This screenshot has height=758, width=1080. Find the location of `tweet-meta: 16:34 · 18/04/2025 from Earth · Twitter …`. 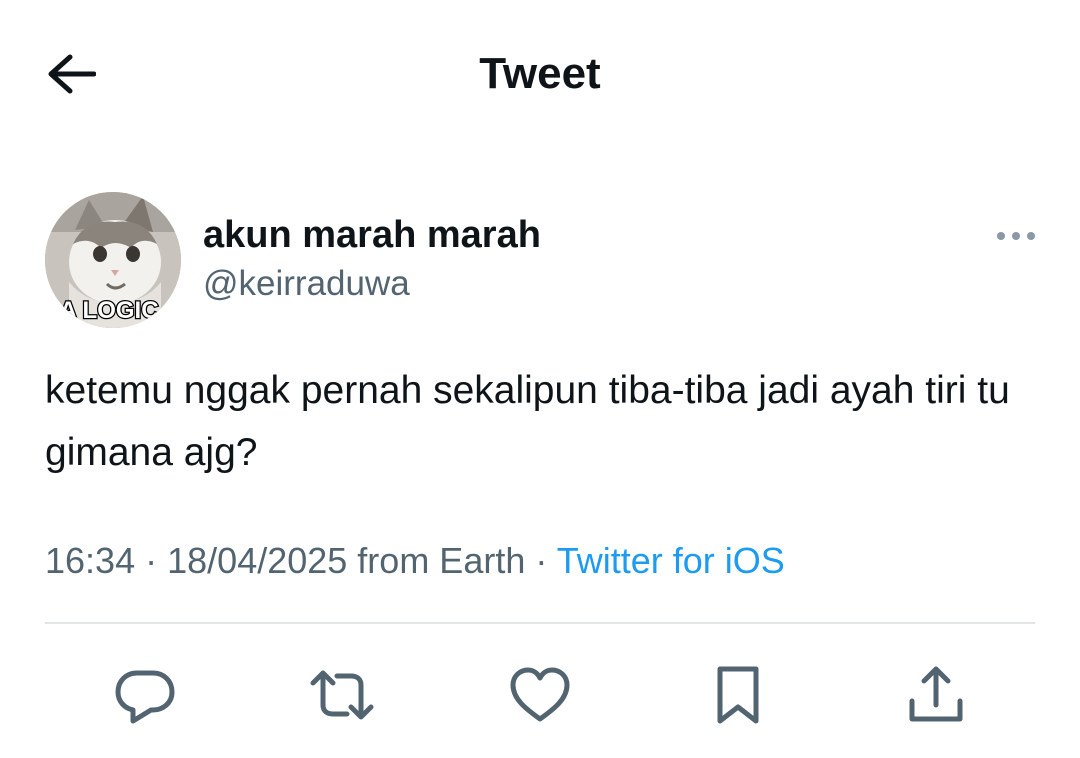

tweet-meta: 16:34 · 18/04/2025 from Earth · Twitter … is located at coordinates (415, 561).